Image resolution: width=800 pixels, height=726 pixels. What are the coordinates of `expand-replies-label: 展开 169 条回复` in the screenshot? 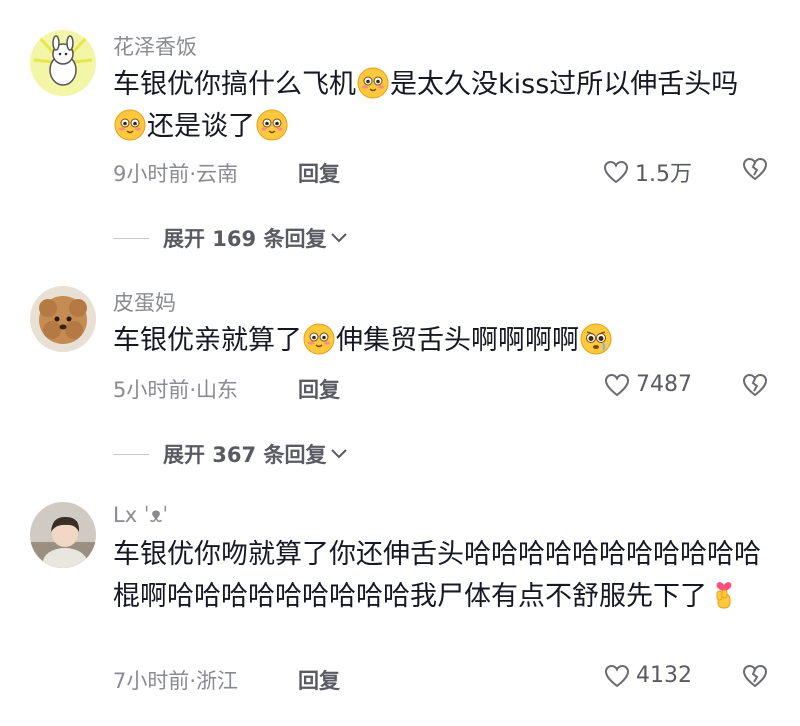 It's located at (245, 239).